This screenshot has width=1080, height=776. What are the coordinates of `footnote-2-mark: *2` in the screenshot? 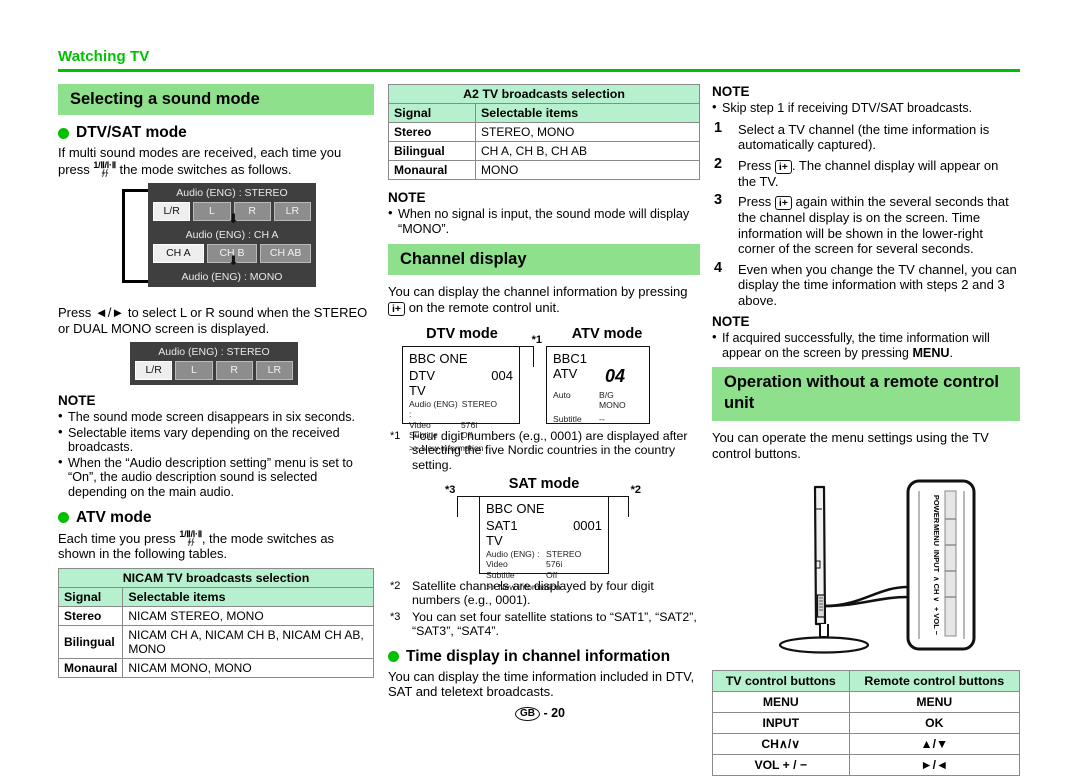 It's located at (395, 585).